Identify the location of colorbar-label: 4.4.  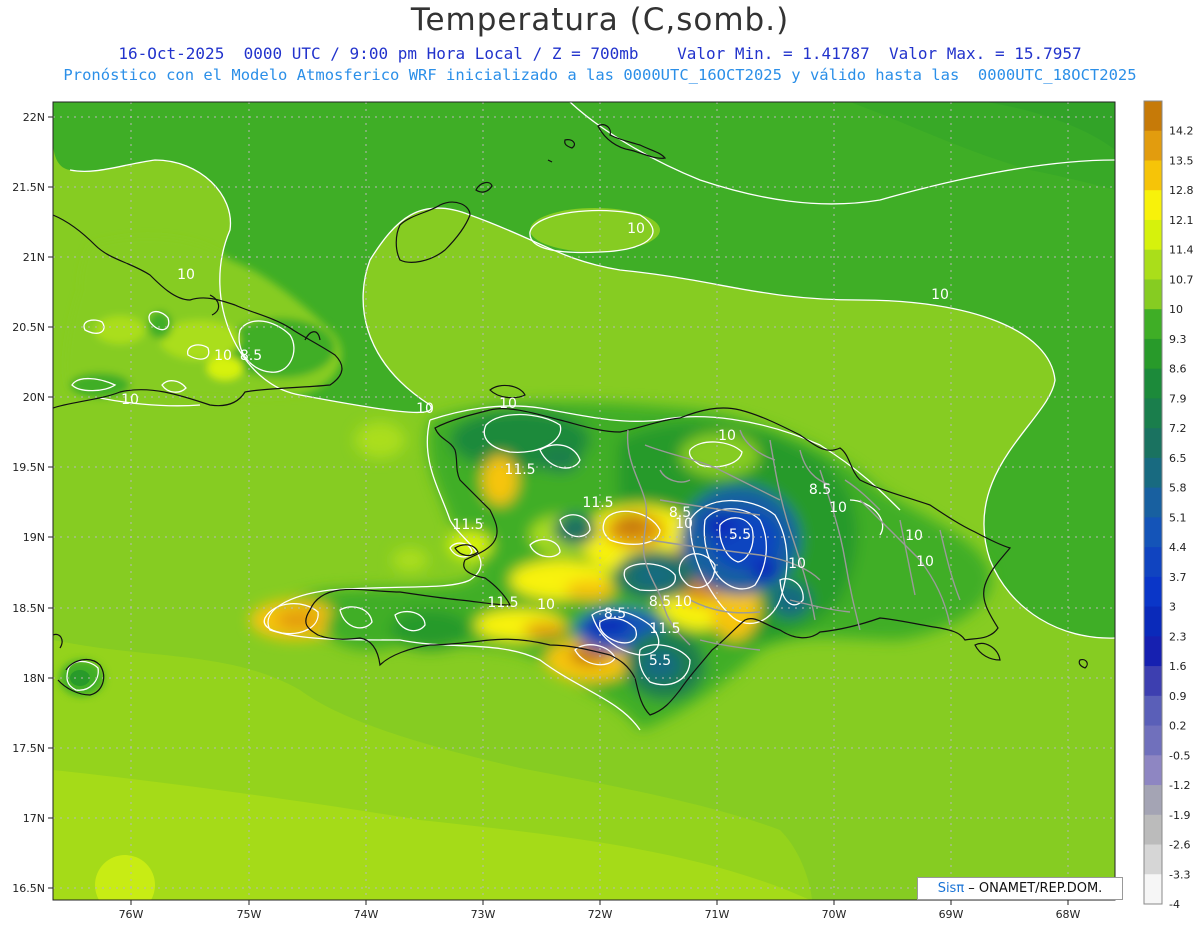
(1178, 547).